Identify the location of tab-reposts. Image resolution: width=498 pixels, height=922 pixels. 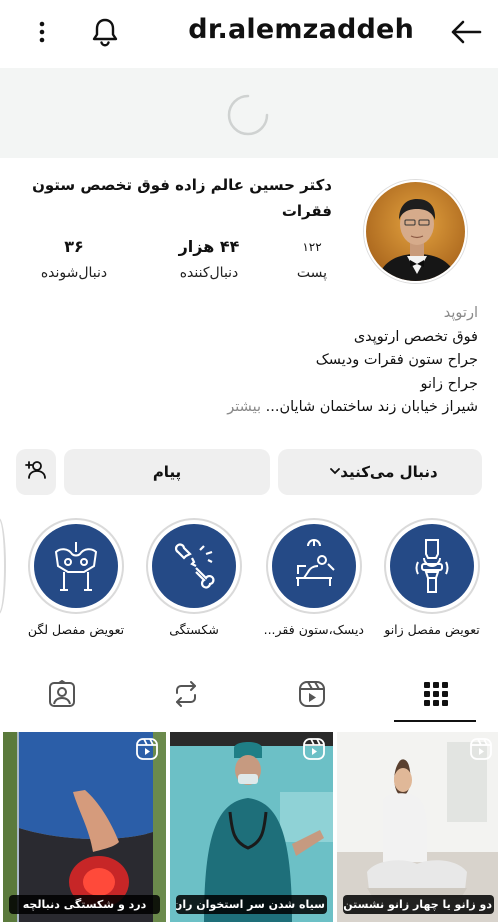
(186, 694).